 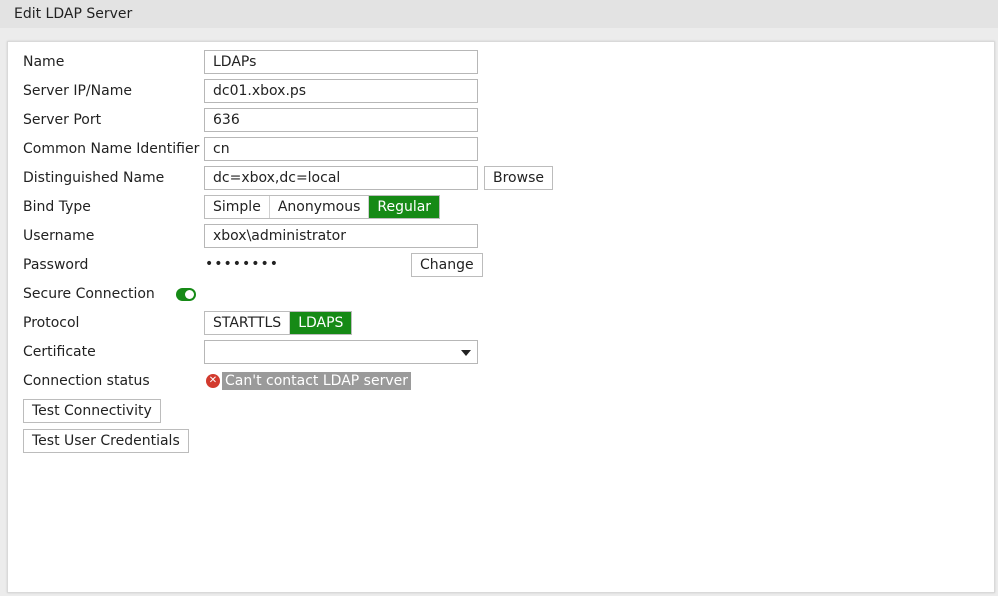 What do you see at coordinates (106, 441) in the screenshot?
I see `test-user-credentials-button: Test User Credentials` at bounding box center [106, 441].